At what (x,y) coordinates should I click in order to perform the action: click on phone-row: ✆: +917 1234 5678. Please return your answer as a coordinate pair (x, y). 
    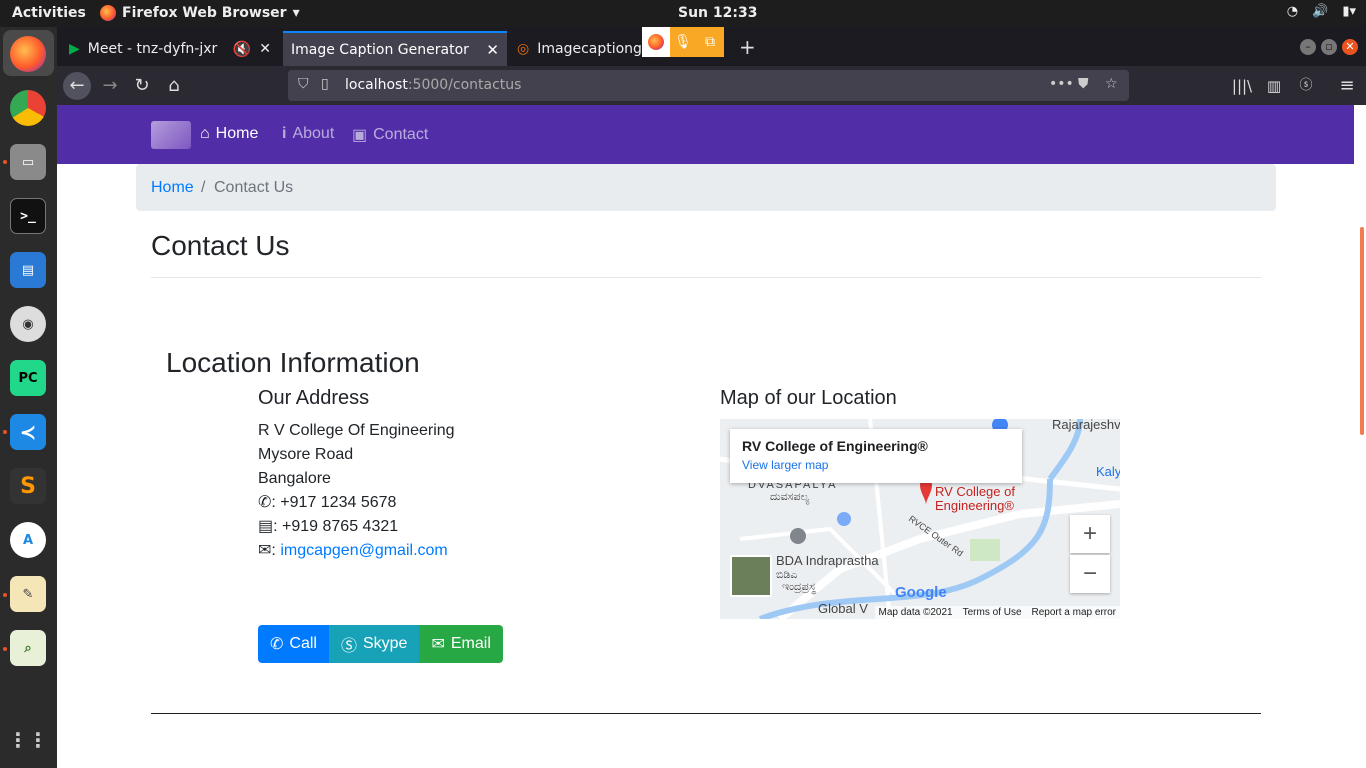
    Looking at the image, I should click on (327, 502).